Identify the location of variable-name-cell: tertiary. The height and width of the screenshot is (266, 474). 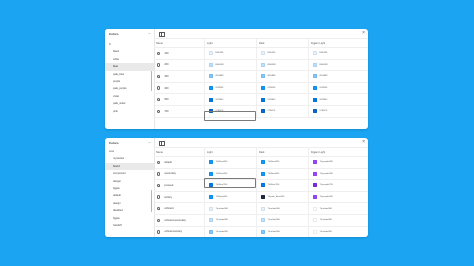
(179, 197).